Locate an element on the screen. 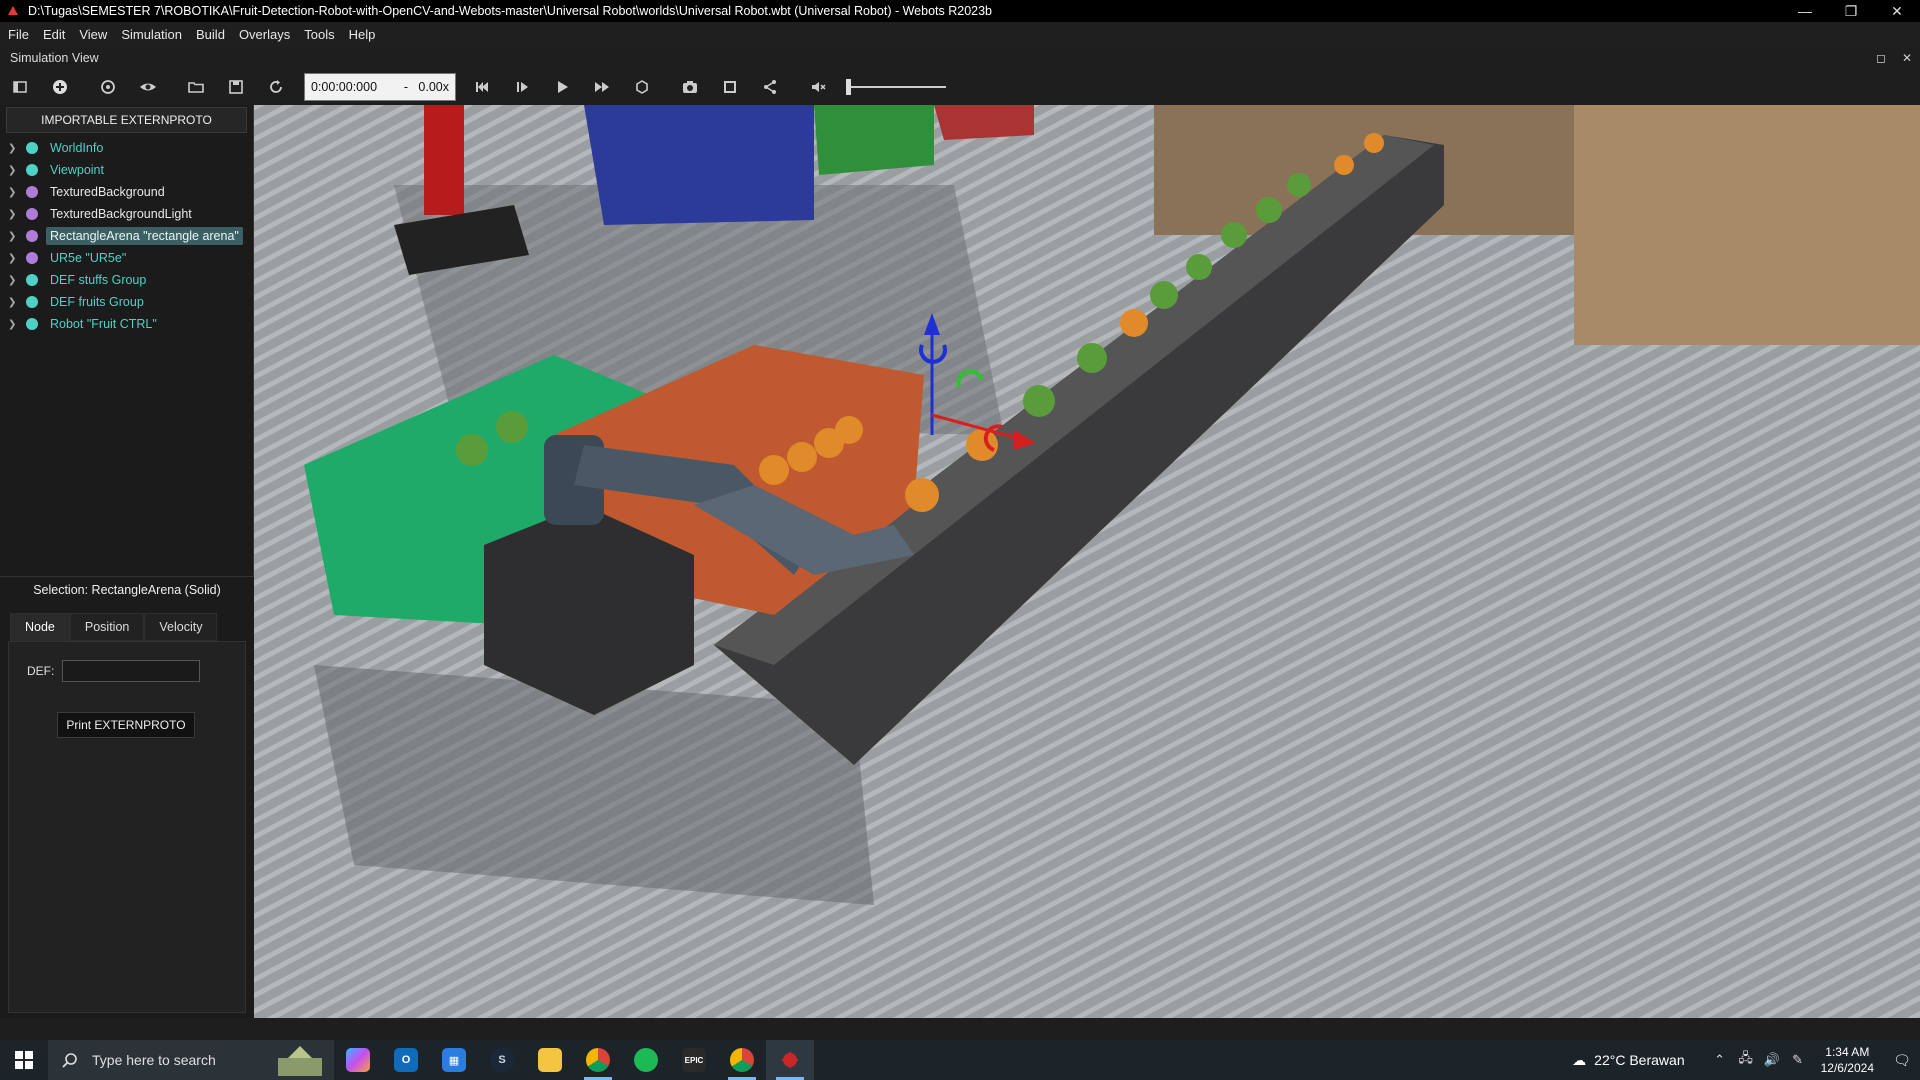 This screenshot has height=1080, width=1920. toggle-scene-tree-button is located at coordinates (20, 87).